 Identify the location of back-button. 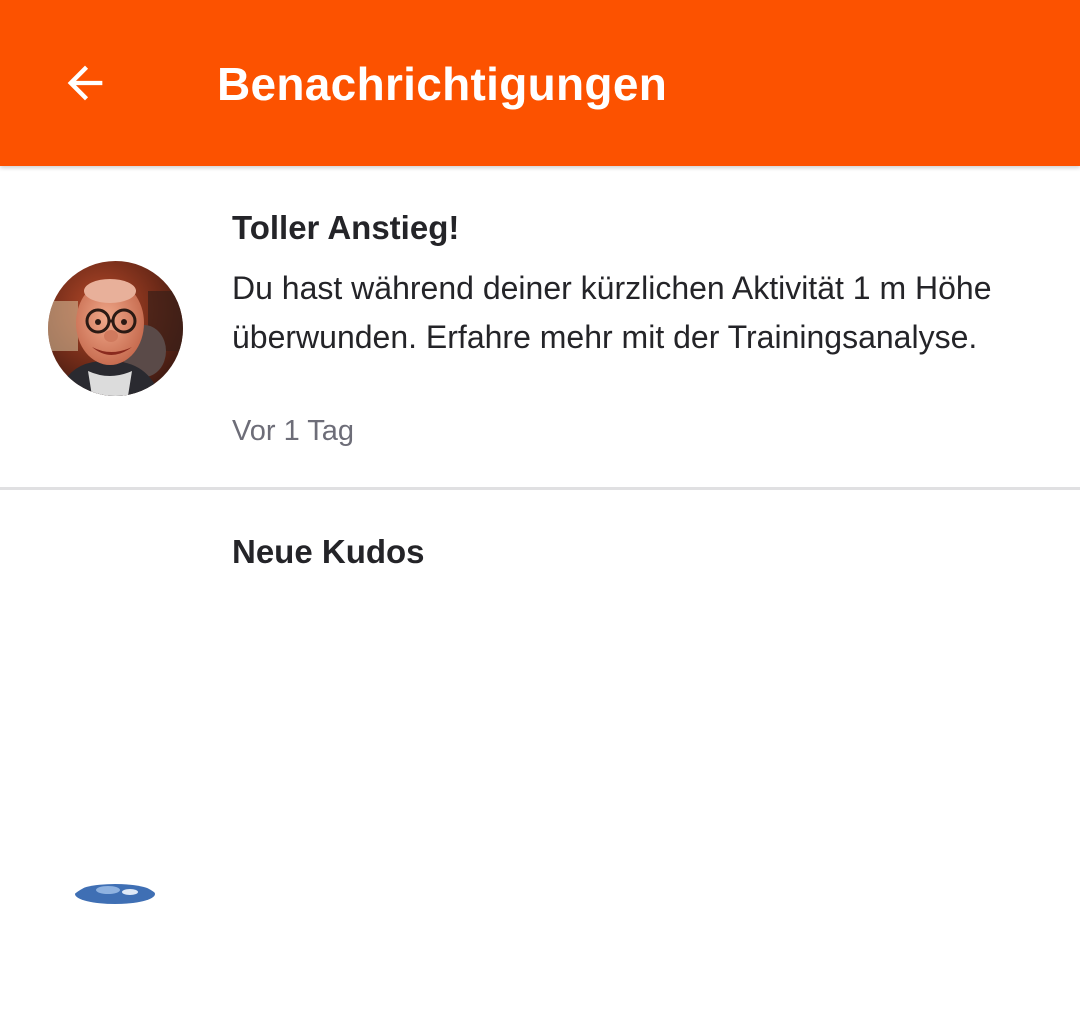
(85, 83).